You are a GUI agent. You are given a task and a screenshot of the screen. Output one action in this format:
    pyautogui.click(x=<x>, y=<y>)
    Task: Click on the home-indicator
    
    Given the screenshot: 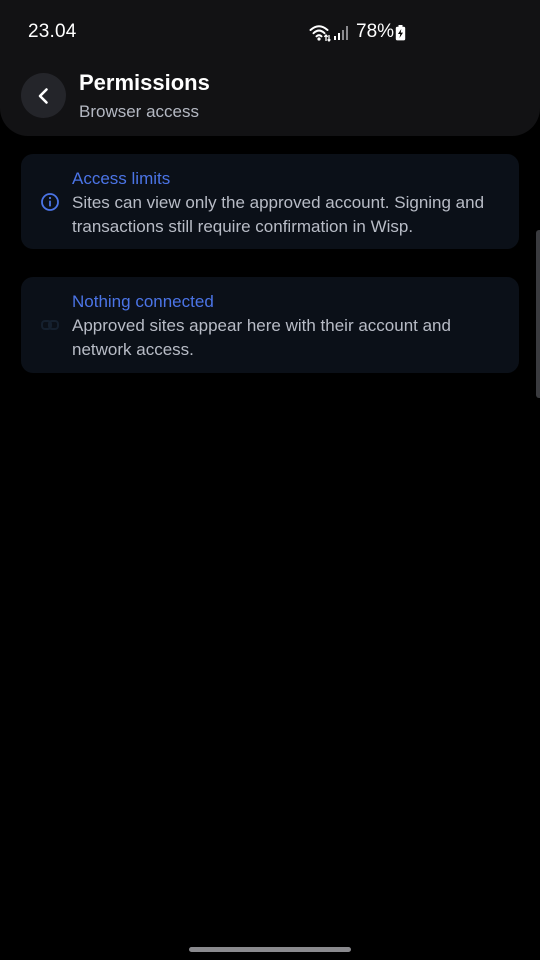 What is the action you would take?
    pyautogui.click(x=270, y=949)
    